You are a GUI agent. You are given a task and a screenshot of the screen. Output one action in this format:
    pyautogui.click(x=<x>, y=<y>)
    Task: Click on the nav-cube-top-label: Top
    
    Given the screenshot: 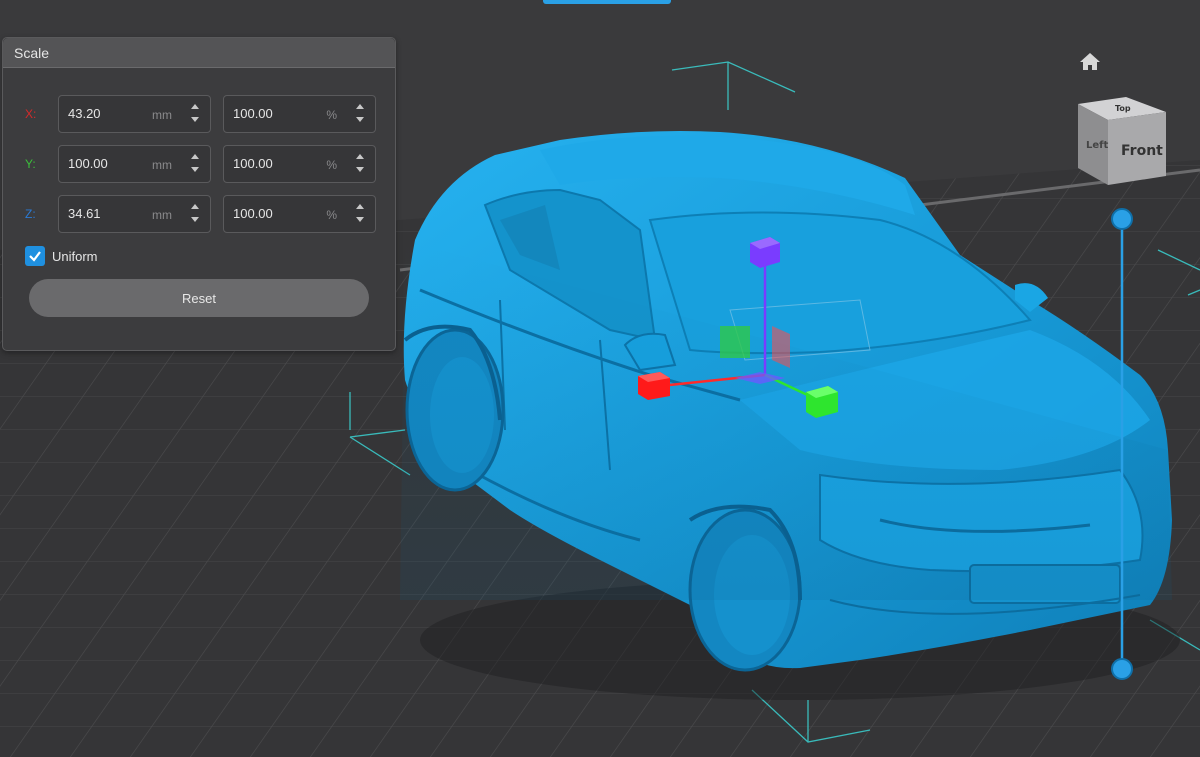 What is the action you would take?
    pyautogui.click(x=1123, y=108)
    